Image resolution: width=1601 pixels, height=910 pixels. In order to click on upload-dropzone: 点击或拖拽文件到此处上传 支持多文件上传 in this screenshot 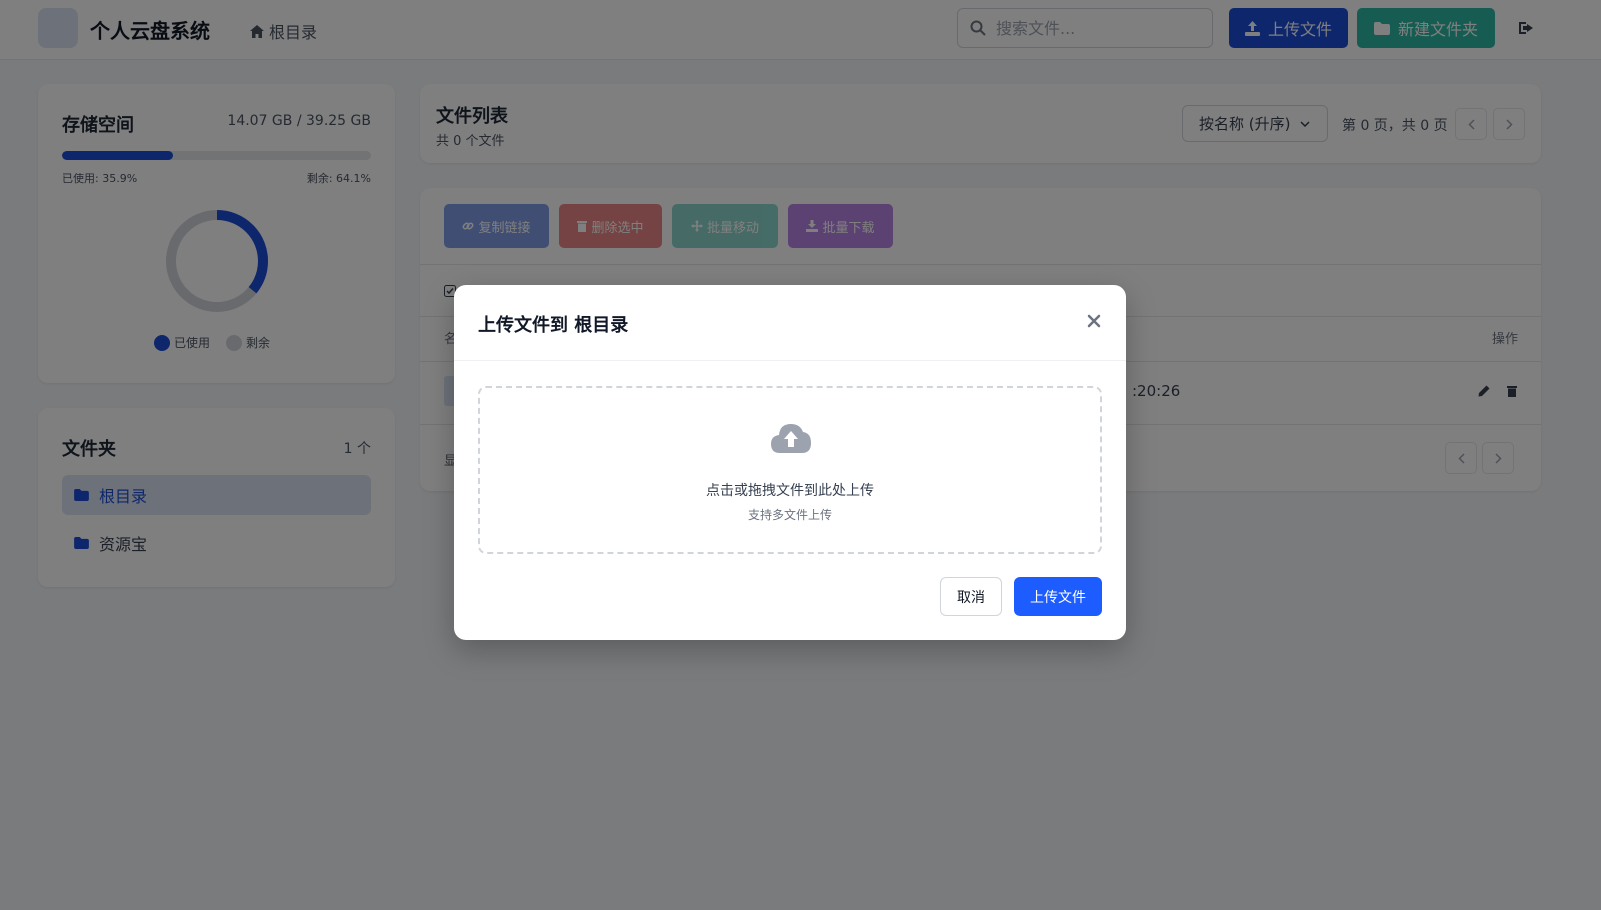, I will do `click(790, 470)`.